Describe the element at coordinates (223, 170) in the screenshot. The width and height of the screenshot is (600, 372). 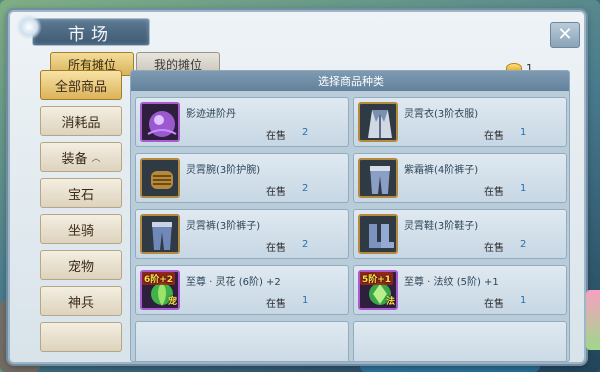
I see `item-name: 灵霄腕(3阶护腕)` at that location.